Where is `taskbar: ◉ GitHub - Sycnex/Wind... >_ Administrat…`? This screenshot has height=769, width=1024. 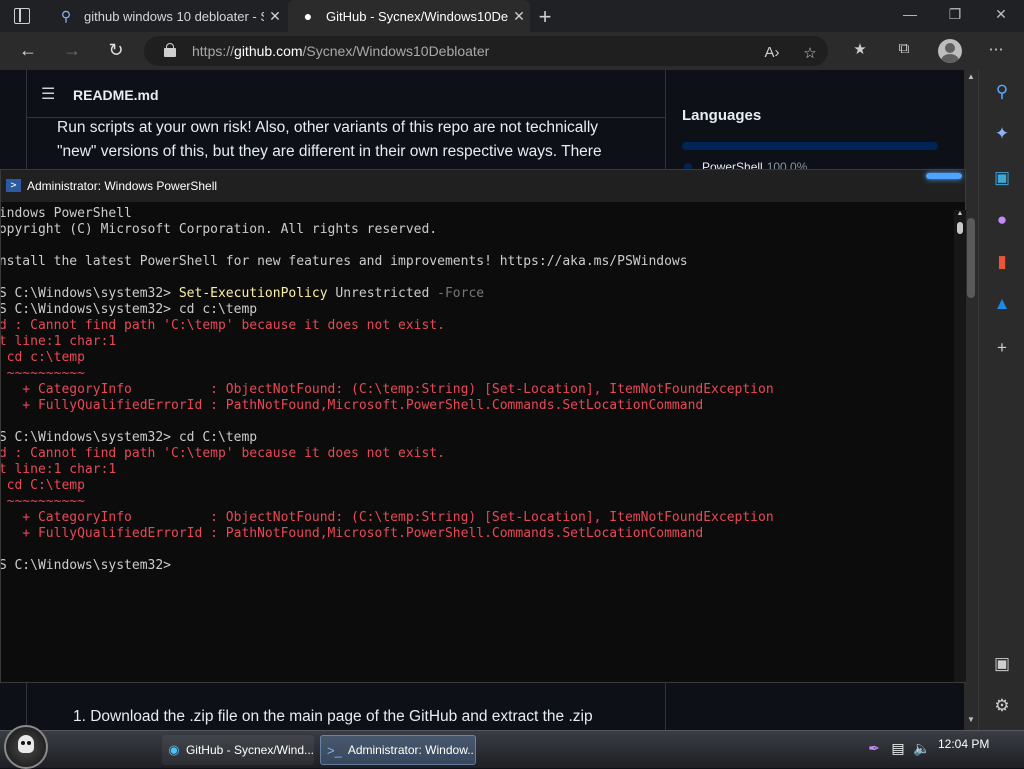
taskbar: ◉ GitHub - Sycnex/Wind... >_ Administrat… is located at coordinates (512, 747).